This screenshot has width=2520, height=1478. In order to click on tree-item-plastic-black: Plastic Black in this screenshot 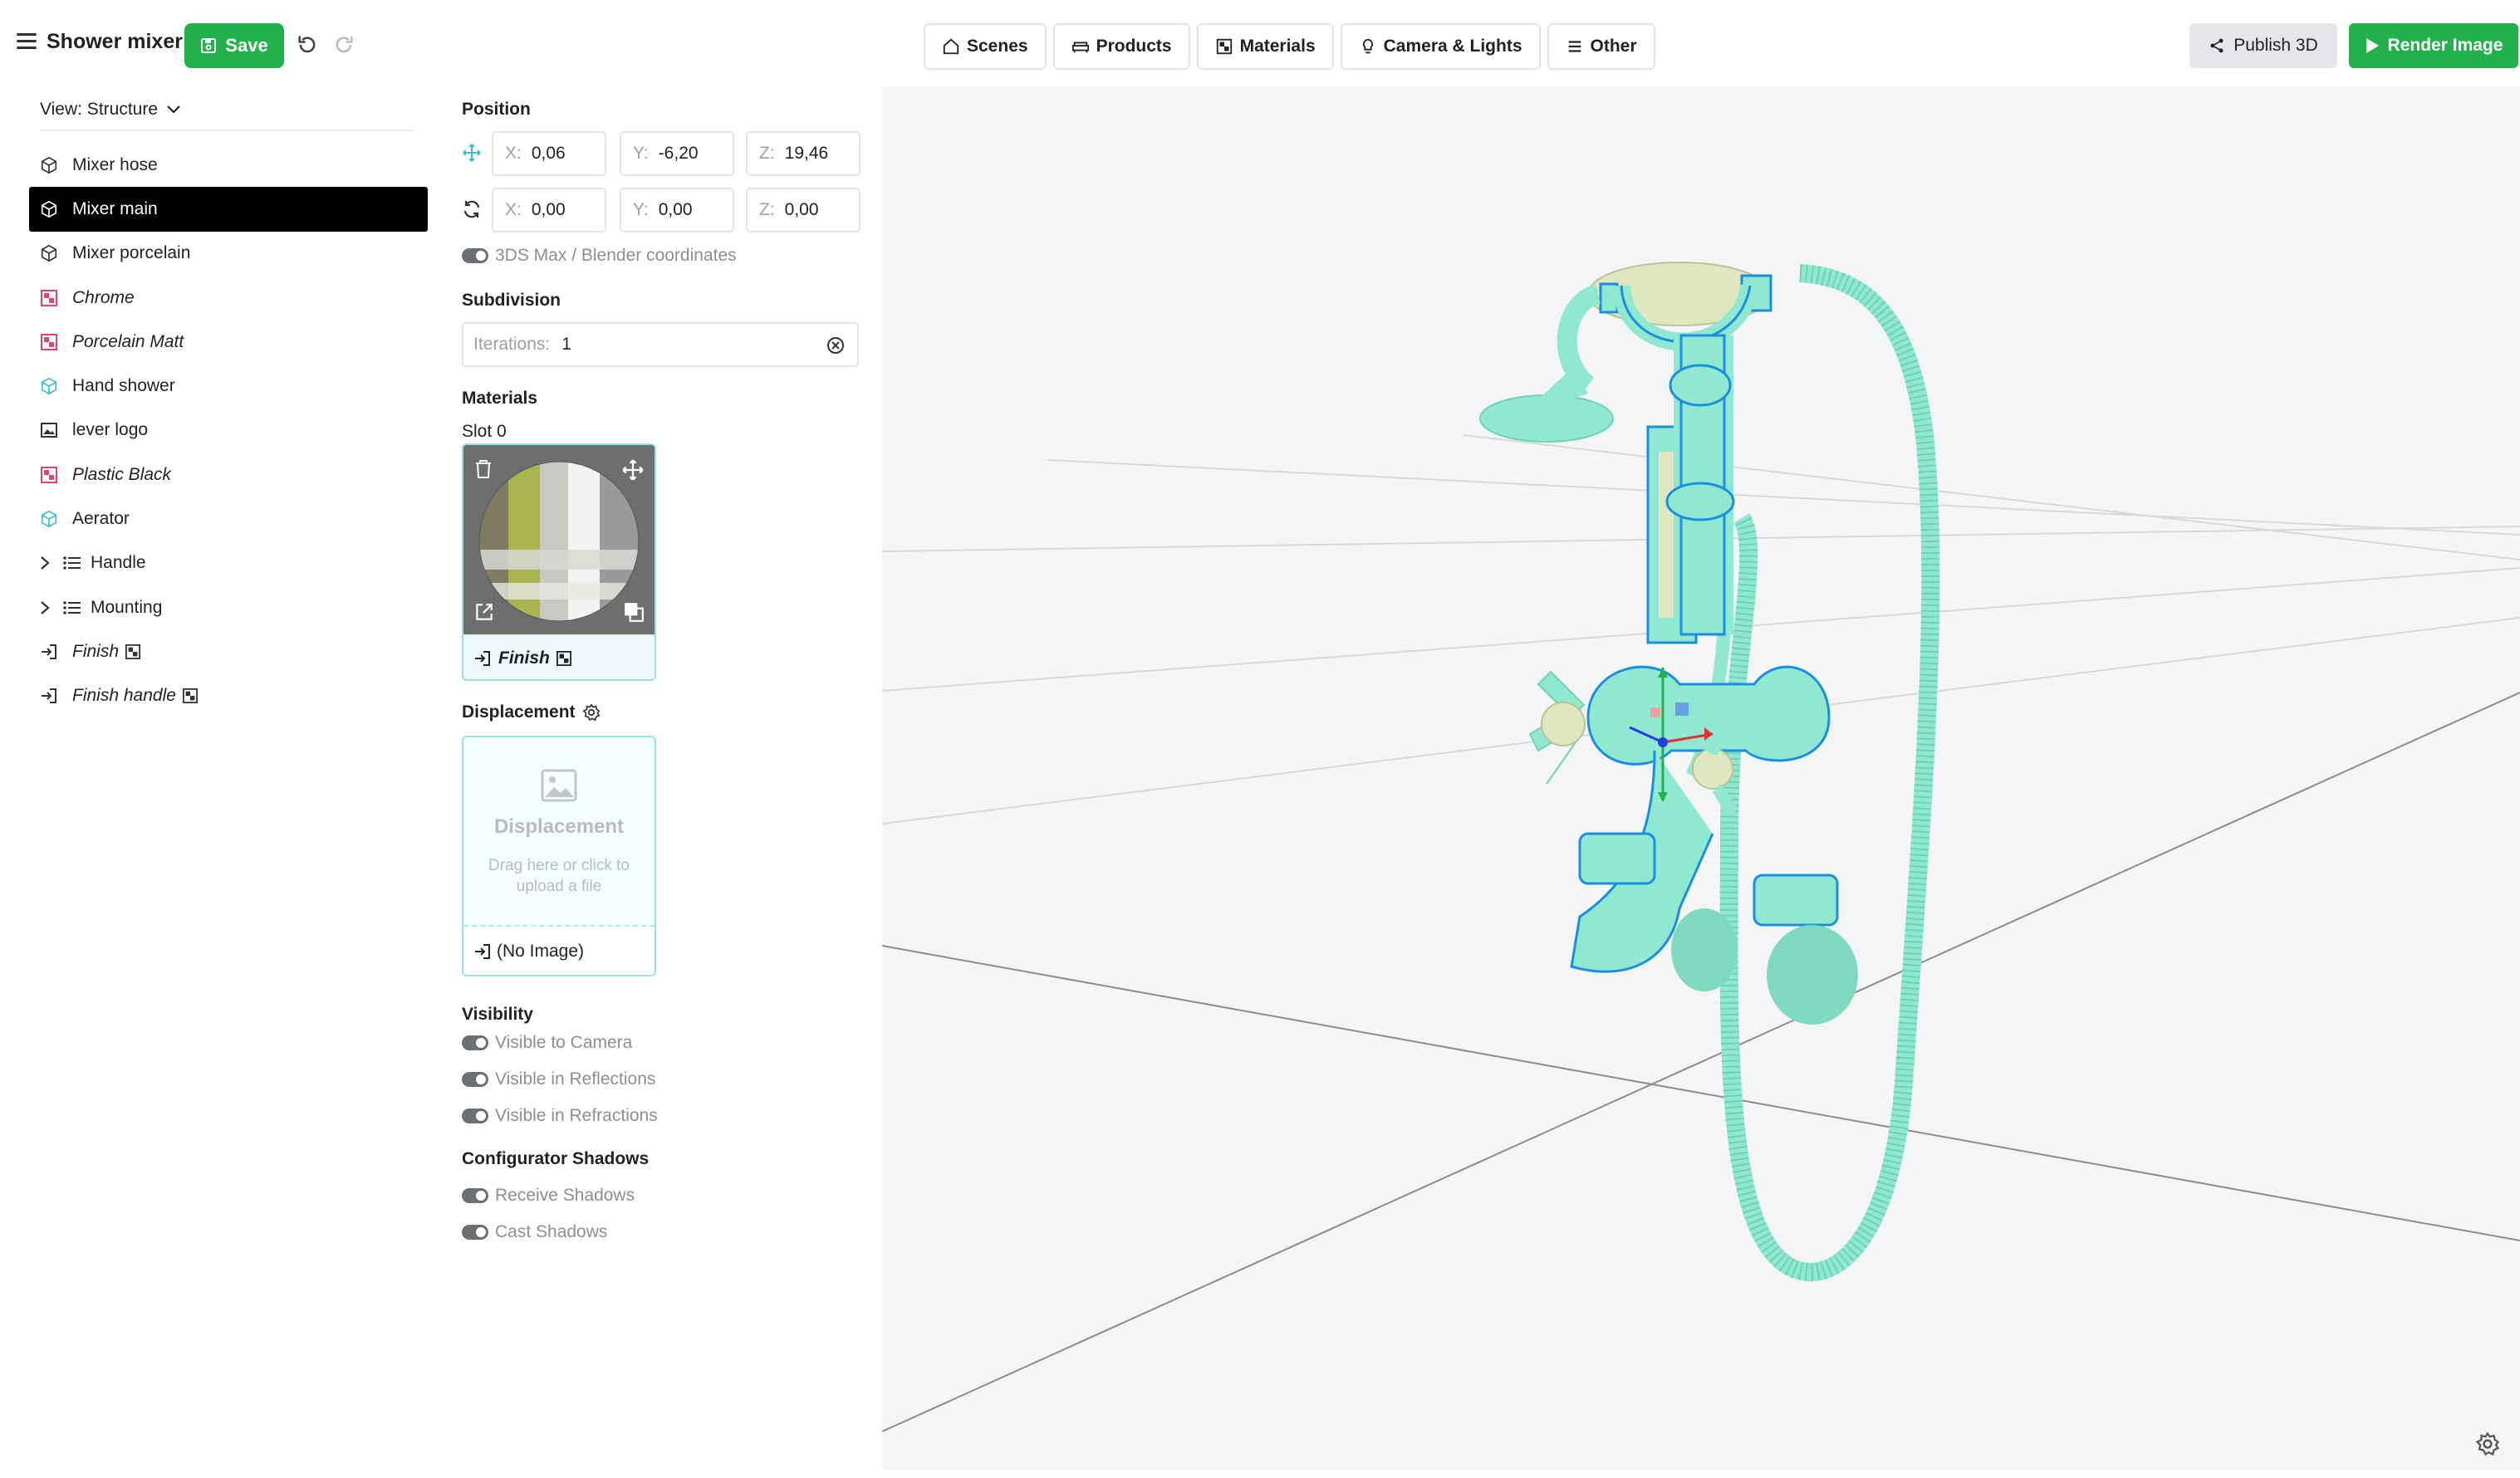, I will do `click(228, 475)`.